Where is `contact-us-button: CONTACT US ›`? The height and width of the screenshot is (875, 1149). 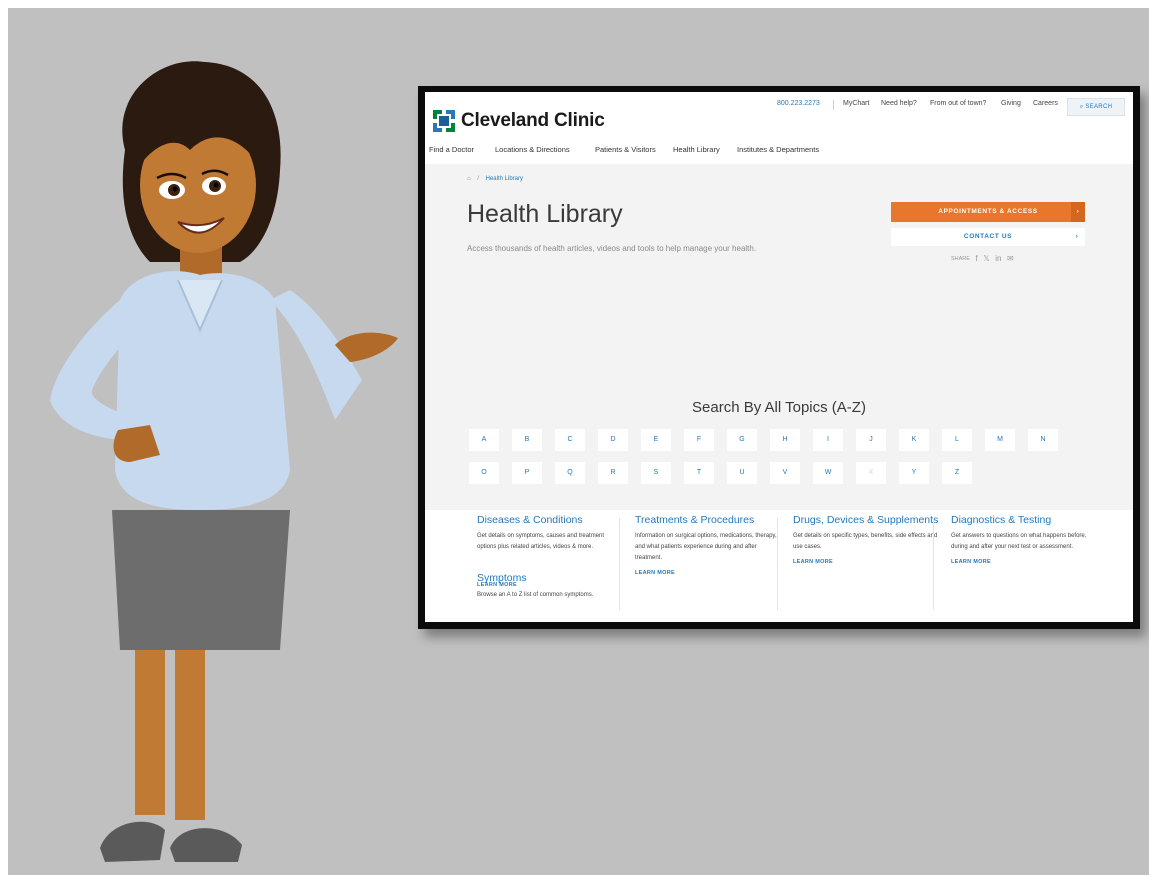
contact-us-button: CONTACT US › is located at coordinates (988, 237).